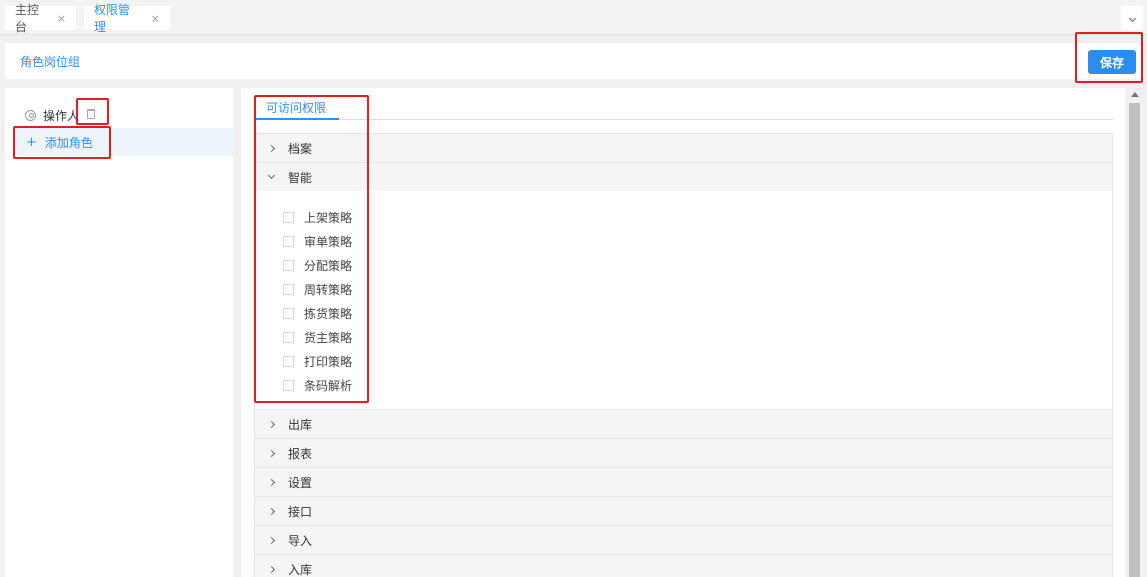 Image resolution: width=1147 pixels, height=577 pixels. Describe the element at coordinates (123, 142) in the screenshot. I see `add-role-button: + 添加角色` at that location.